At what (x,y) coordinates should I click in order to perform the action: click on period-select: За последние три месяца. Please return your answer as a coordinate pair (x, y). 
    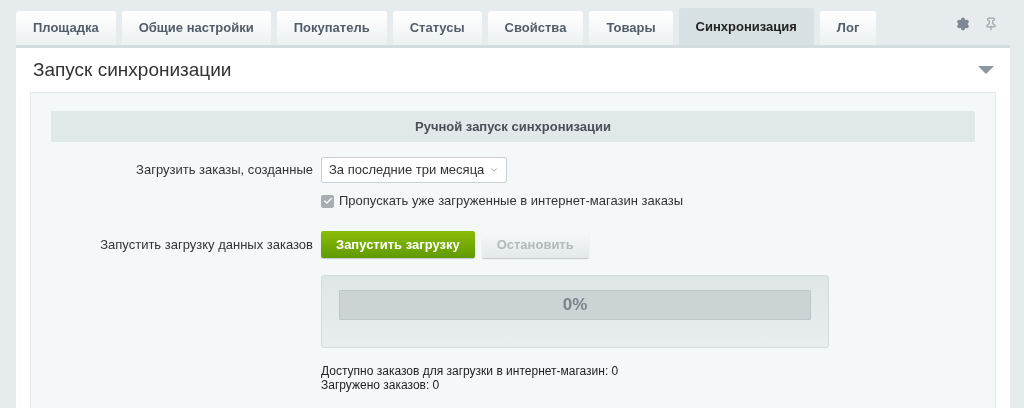
    Looking at the image, I should click on (414, 170).